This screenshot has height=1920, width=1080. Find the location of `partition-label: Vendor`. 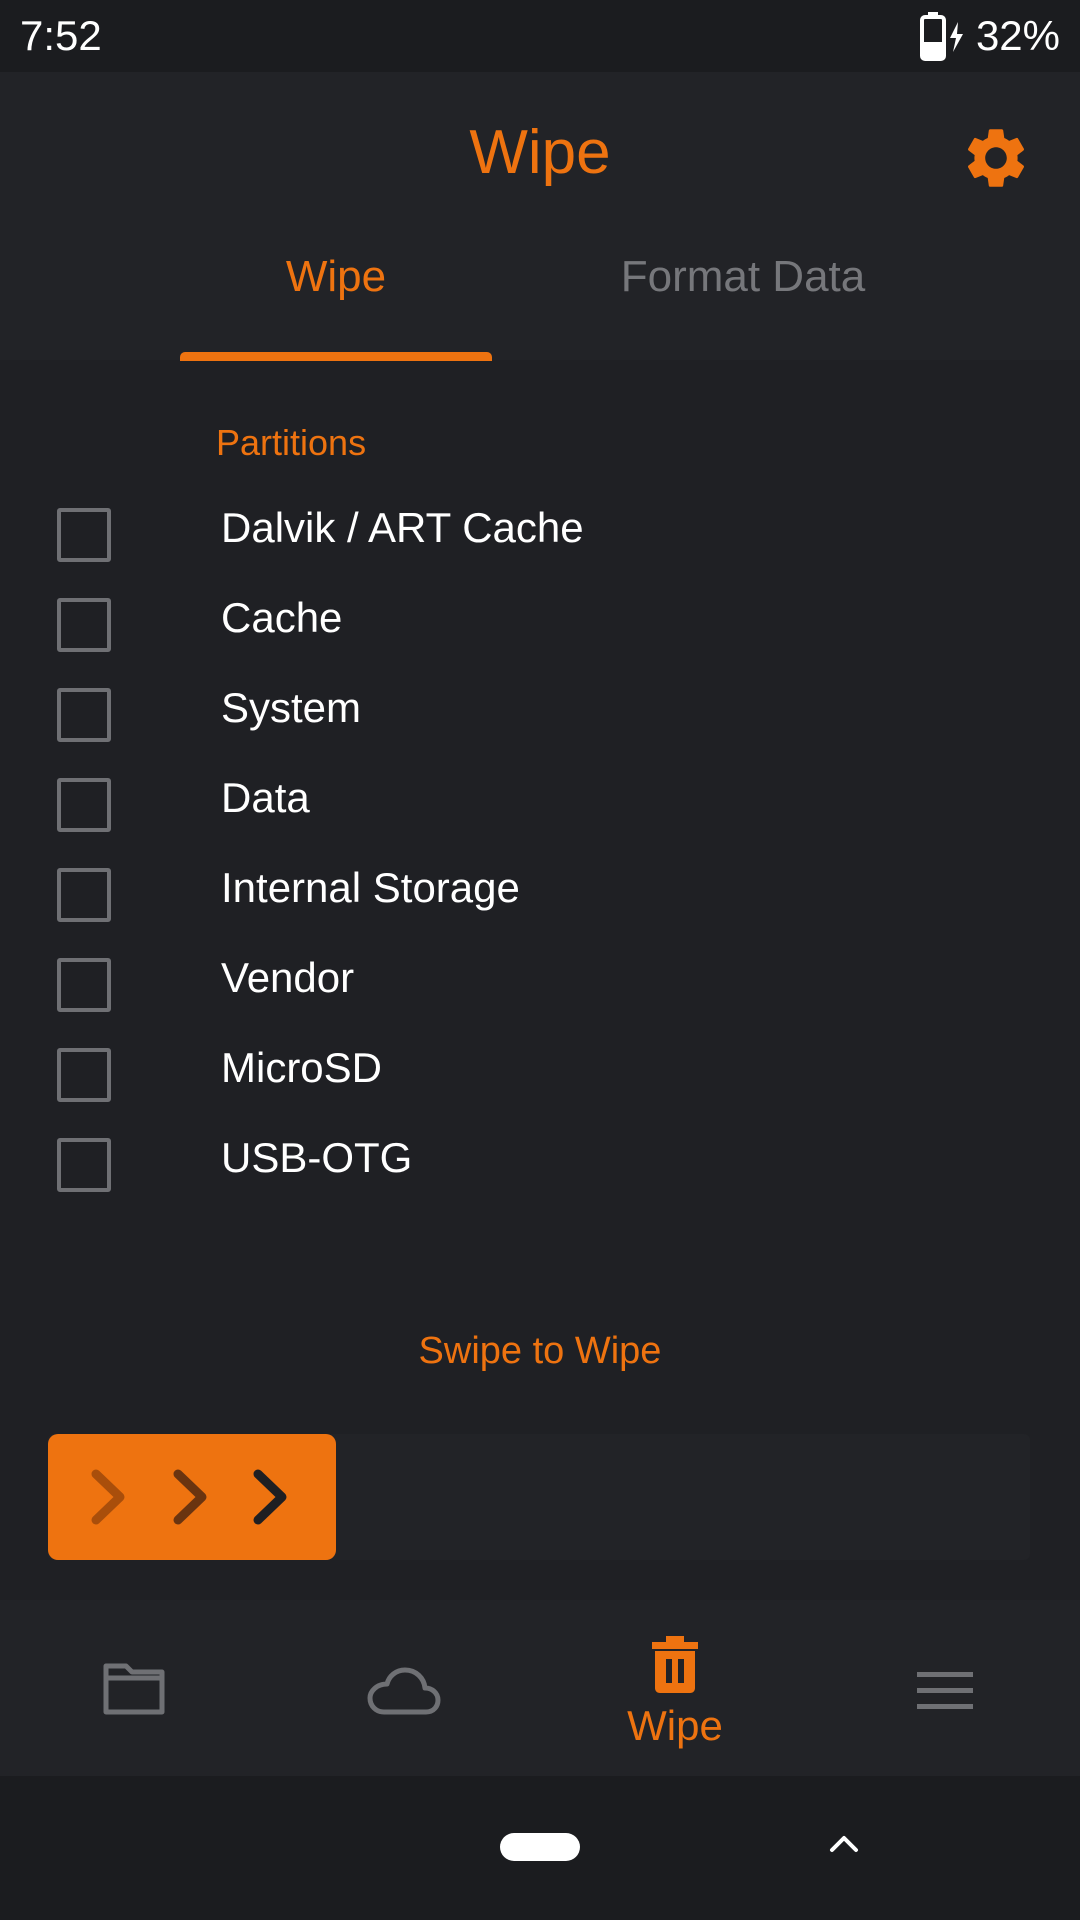

partition-label: Vendor is located at coordinates (288, 977).